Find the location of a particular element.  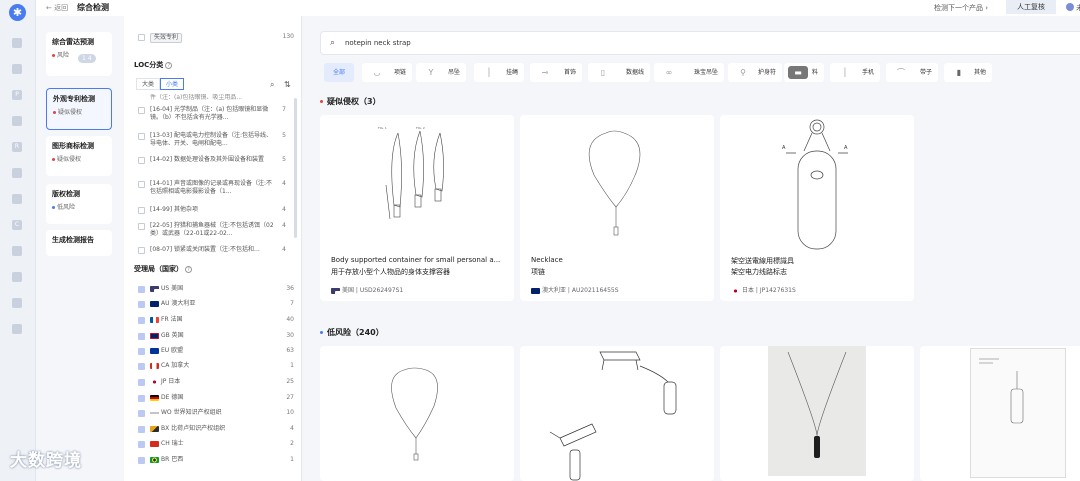

doc-icon is located at coordinates (17, 173).